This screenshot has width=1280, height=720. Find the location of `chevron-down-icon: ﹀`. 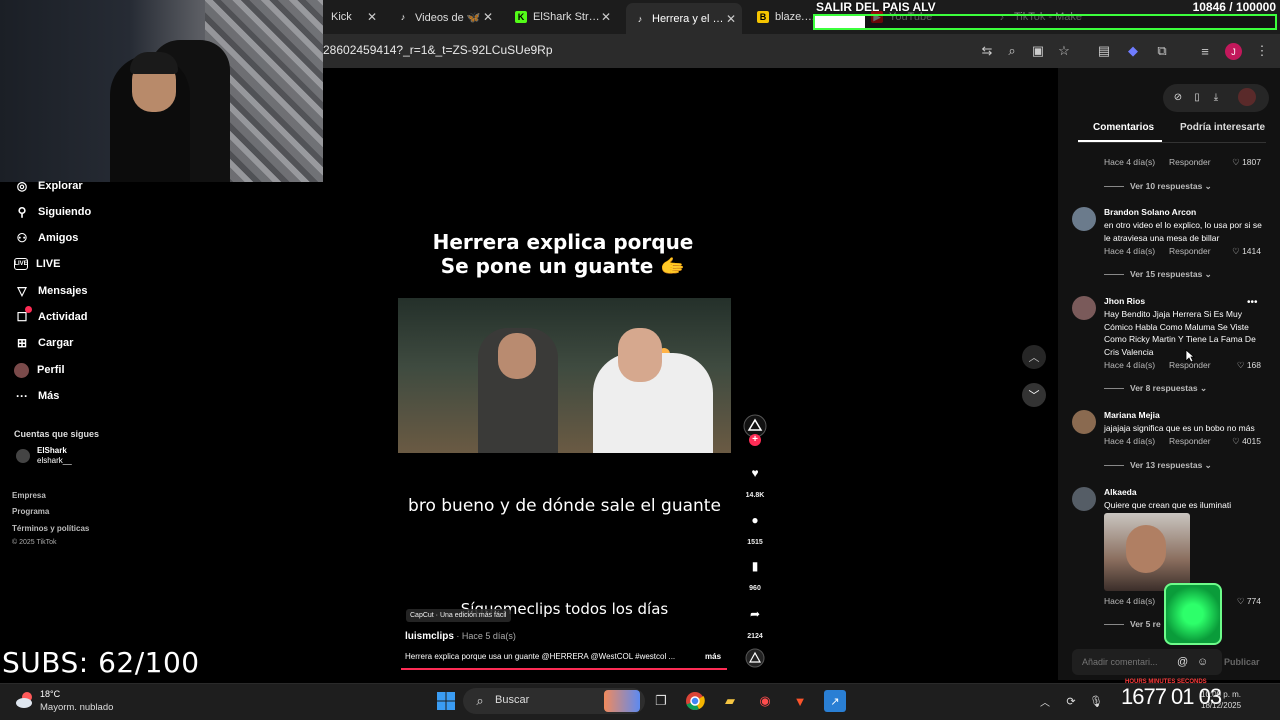

chevron-down-icon: ﹀ is located at coordinates (1034, 396).